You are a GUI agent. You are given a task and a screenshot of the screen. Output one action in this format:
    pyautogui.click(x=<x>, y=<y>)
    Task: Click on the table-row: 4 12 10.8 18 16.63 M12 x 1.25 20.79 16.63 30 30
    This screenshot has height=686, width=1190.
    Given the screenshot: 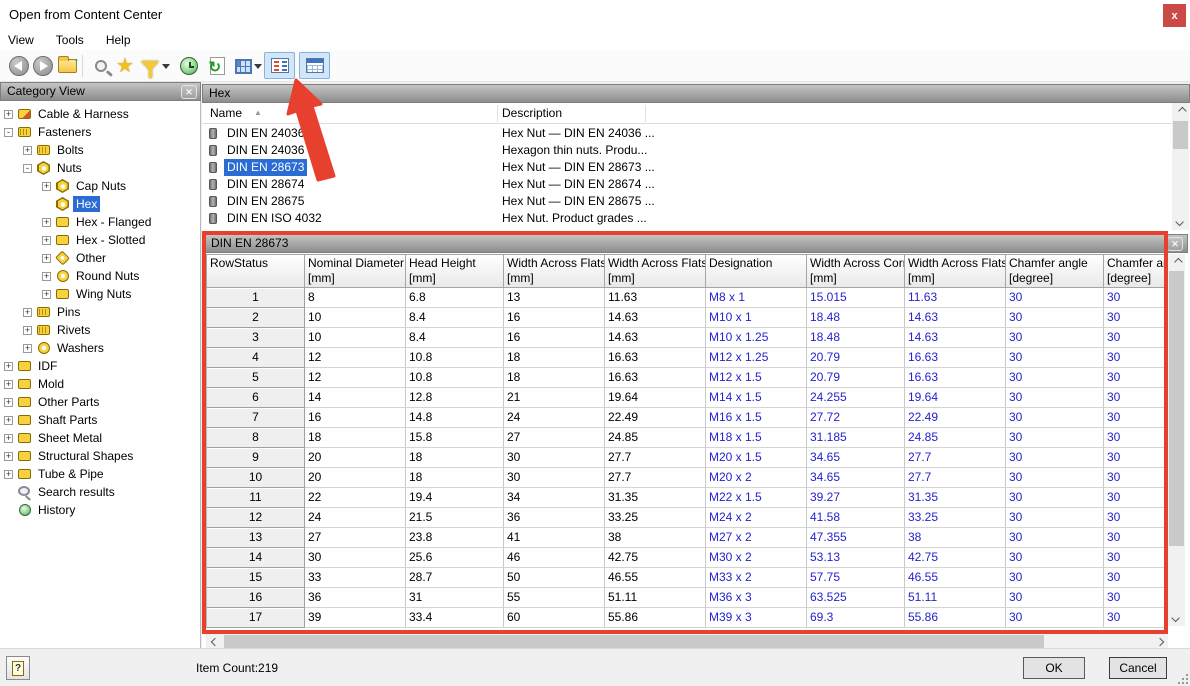 What is the action you would take?
    pyautogui.click(x=685, y=358)
    